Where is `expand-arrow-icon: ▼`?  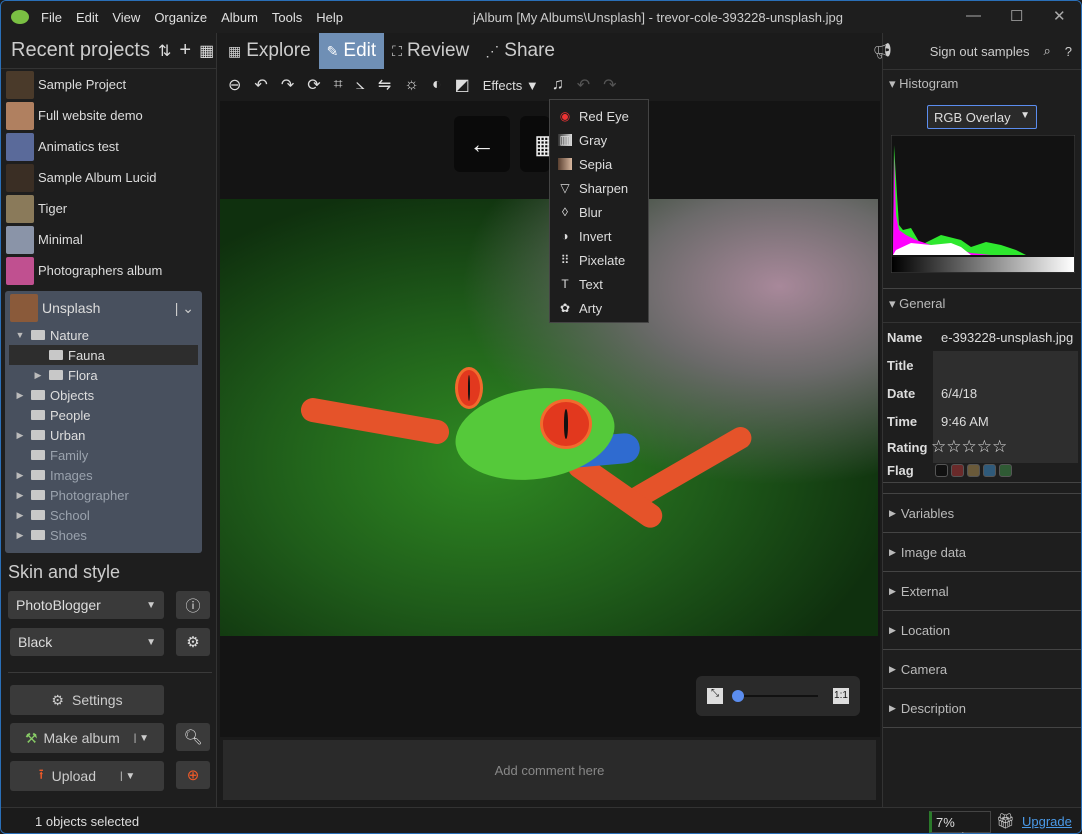 expand-arrow-icon: ▼ is located at coordinates (20, 335).